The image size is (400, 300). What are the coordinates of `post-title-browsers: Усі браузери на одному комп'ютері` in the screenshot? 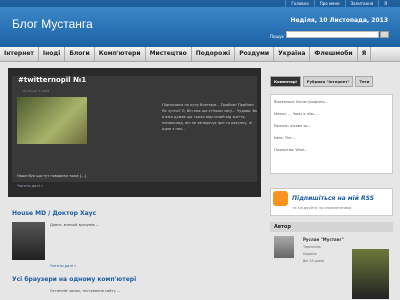 It's located at (74, 279).